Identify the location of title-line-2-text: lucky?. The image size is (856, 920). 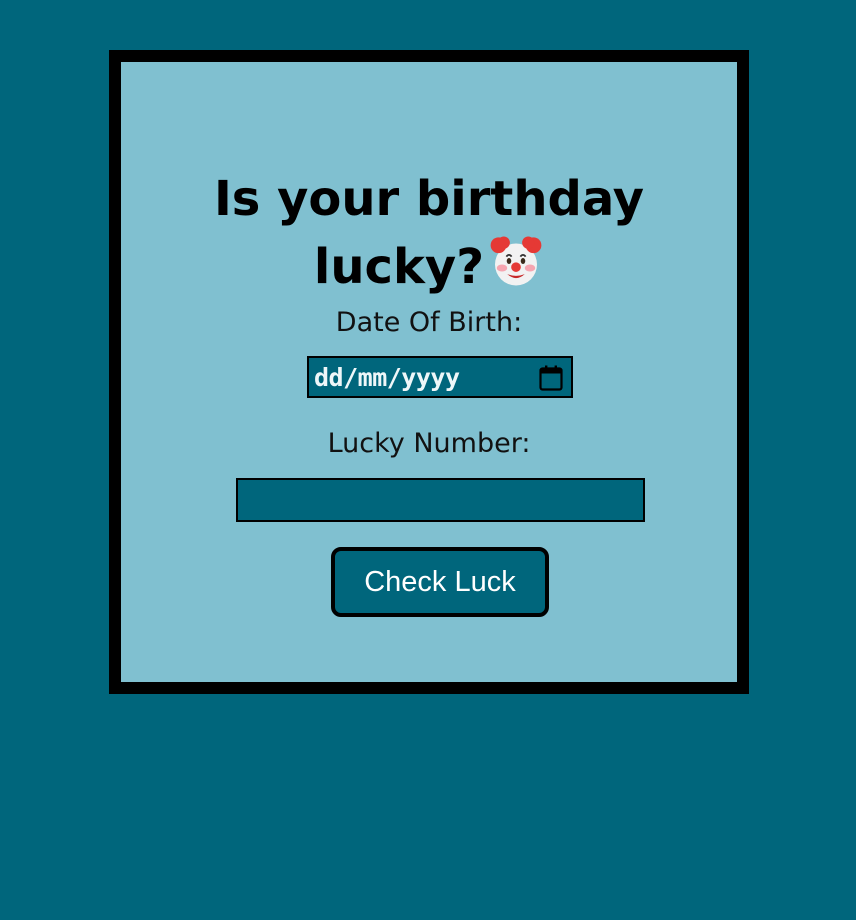
(399, 267).